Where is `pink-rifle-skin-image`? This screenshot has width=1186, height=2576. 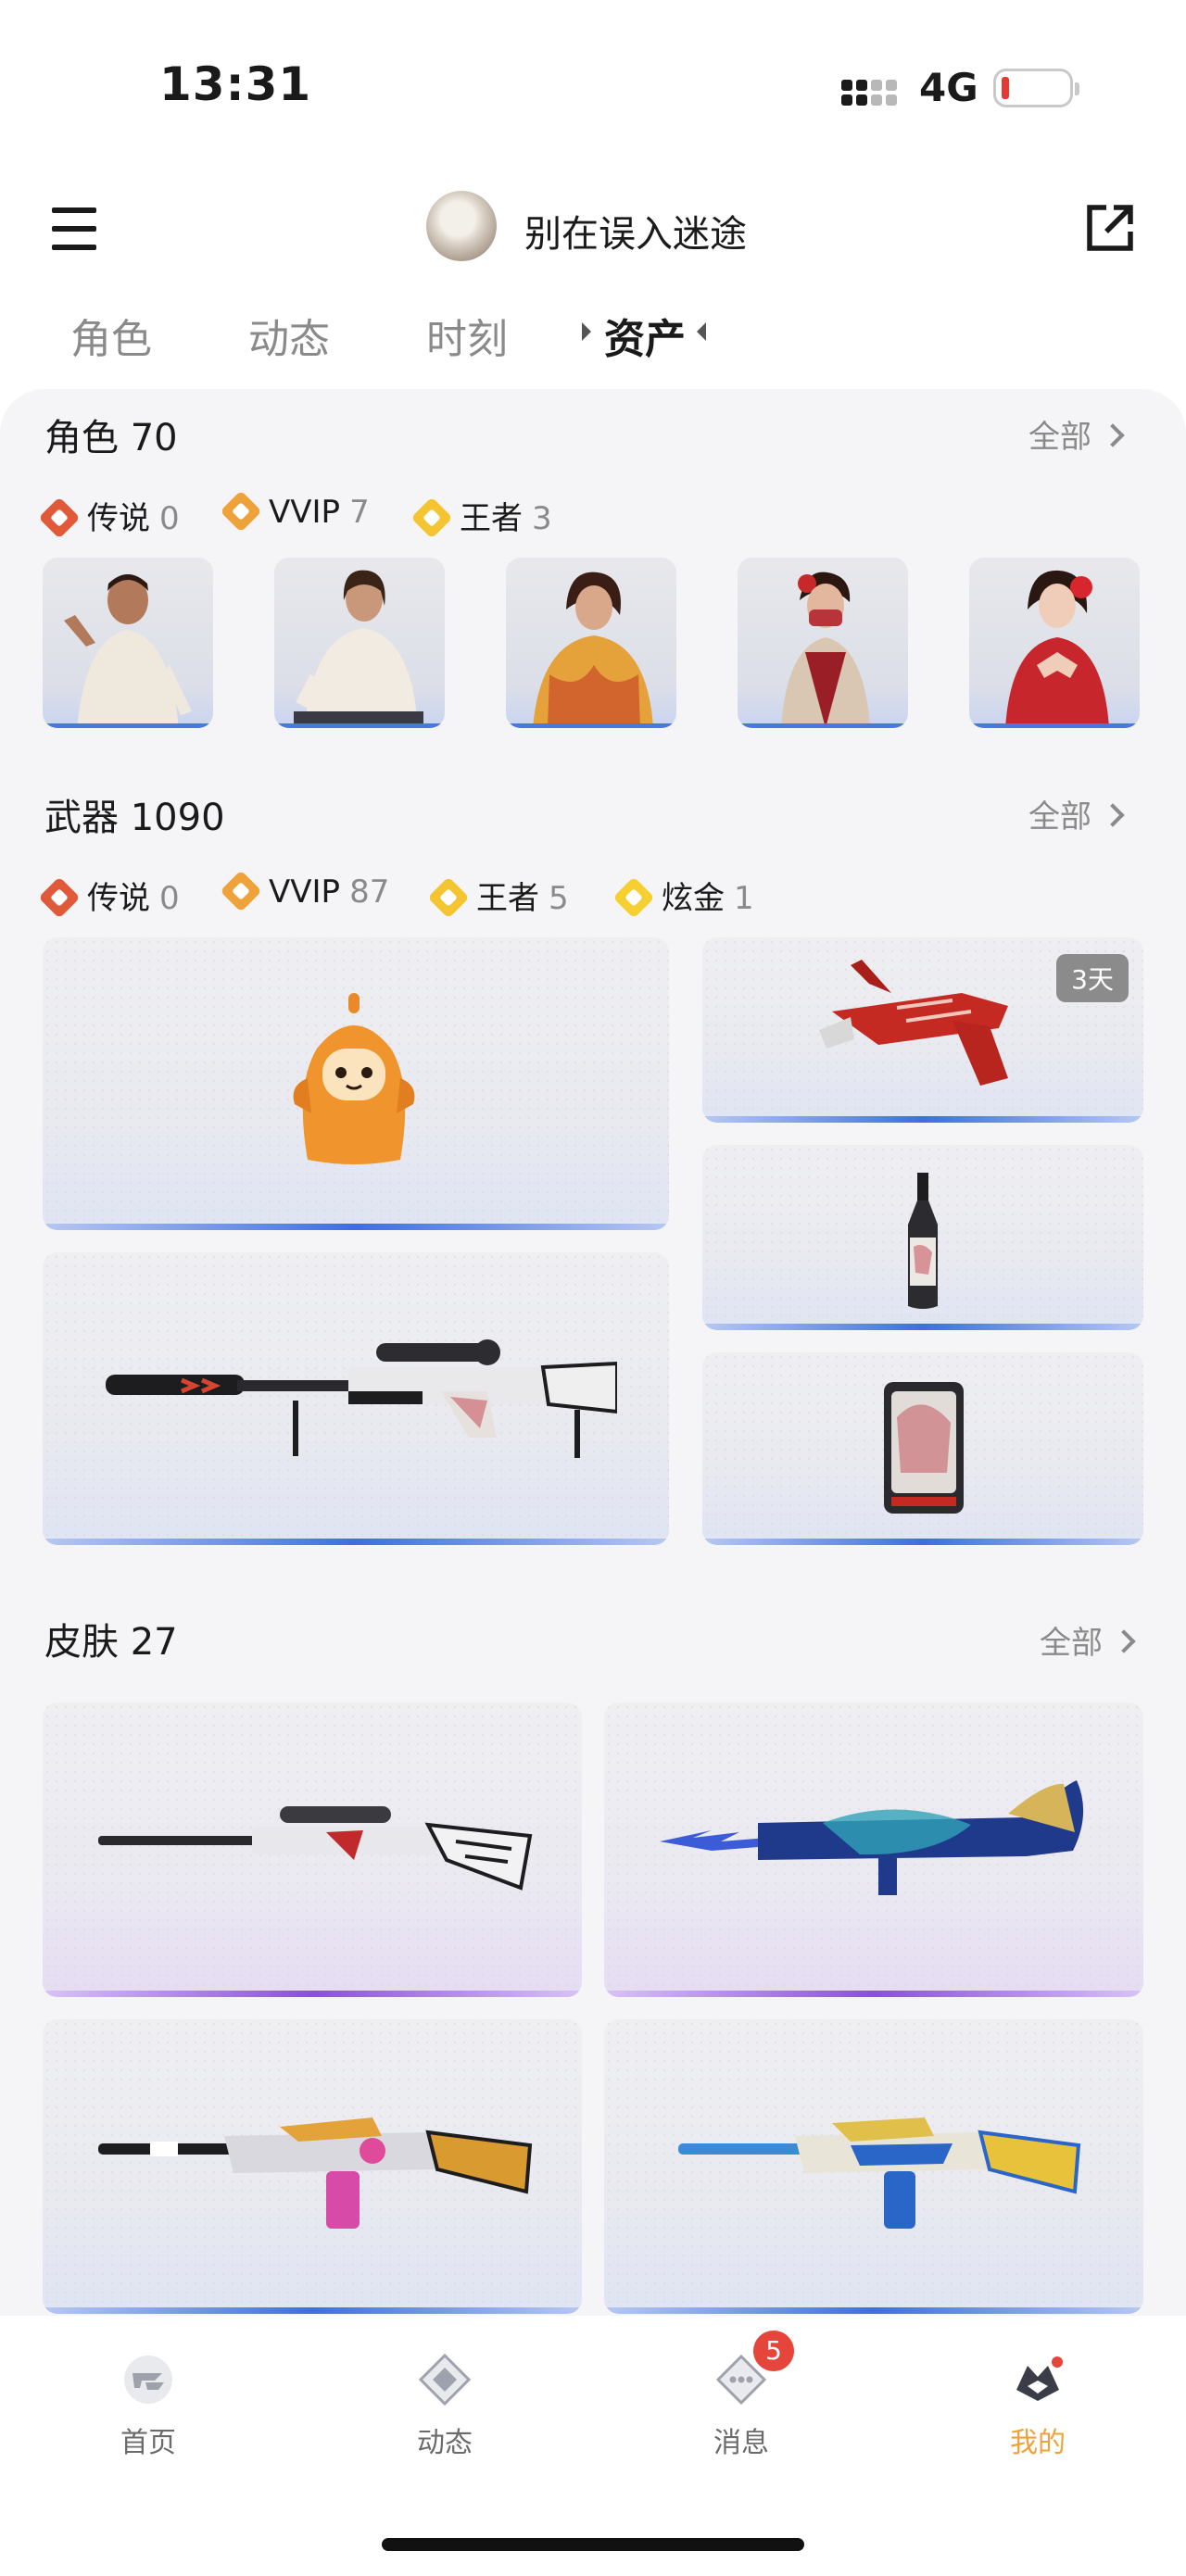
pink-rifle-skin-image is located at coordinates (315, 2173).